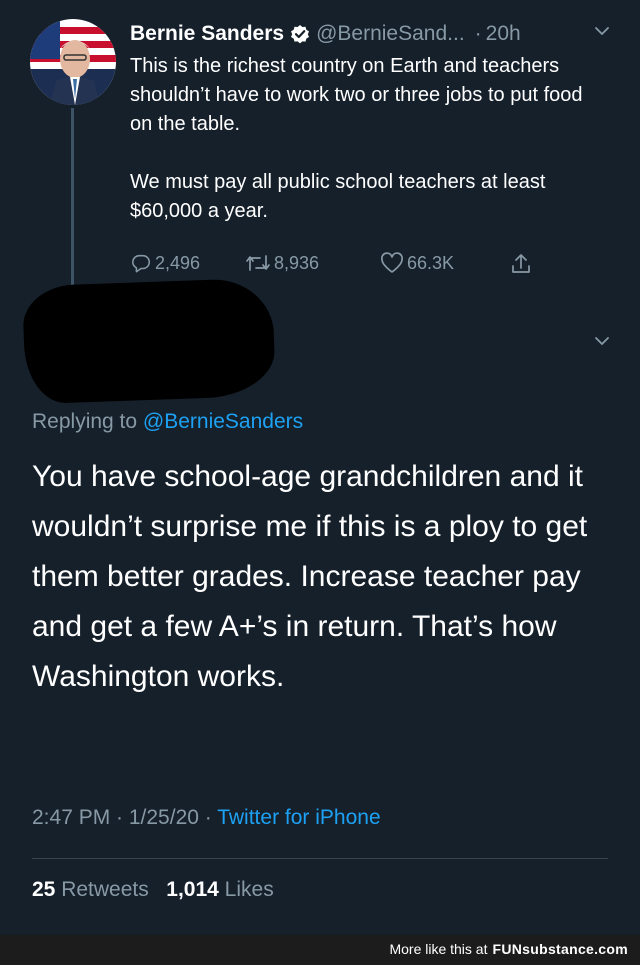 This screenshot has width=640, height=965. I want to click on avatar-image, so click(73, 62).